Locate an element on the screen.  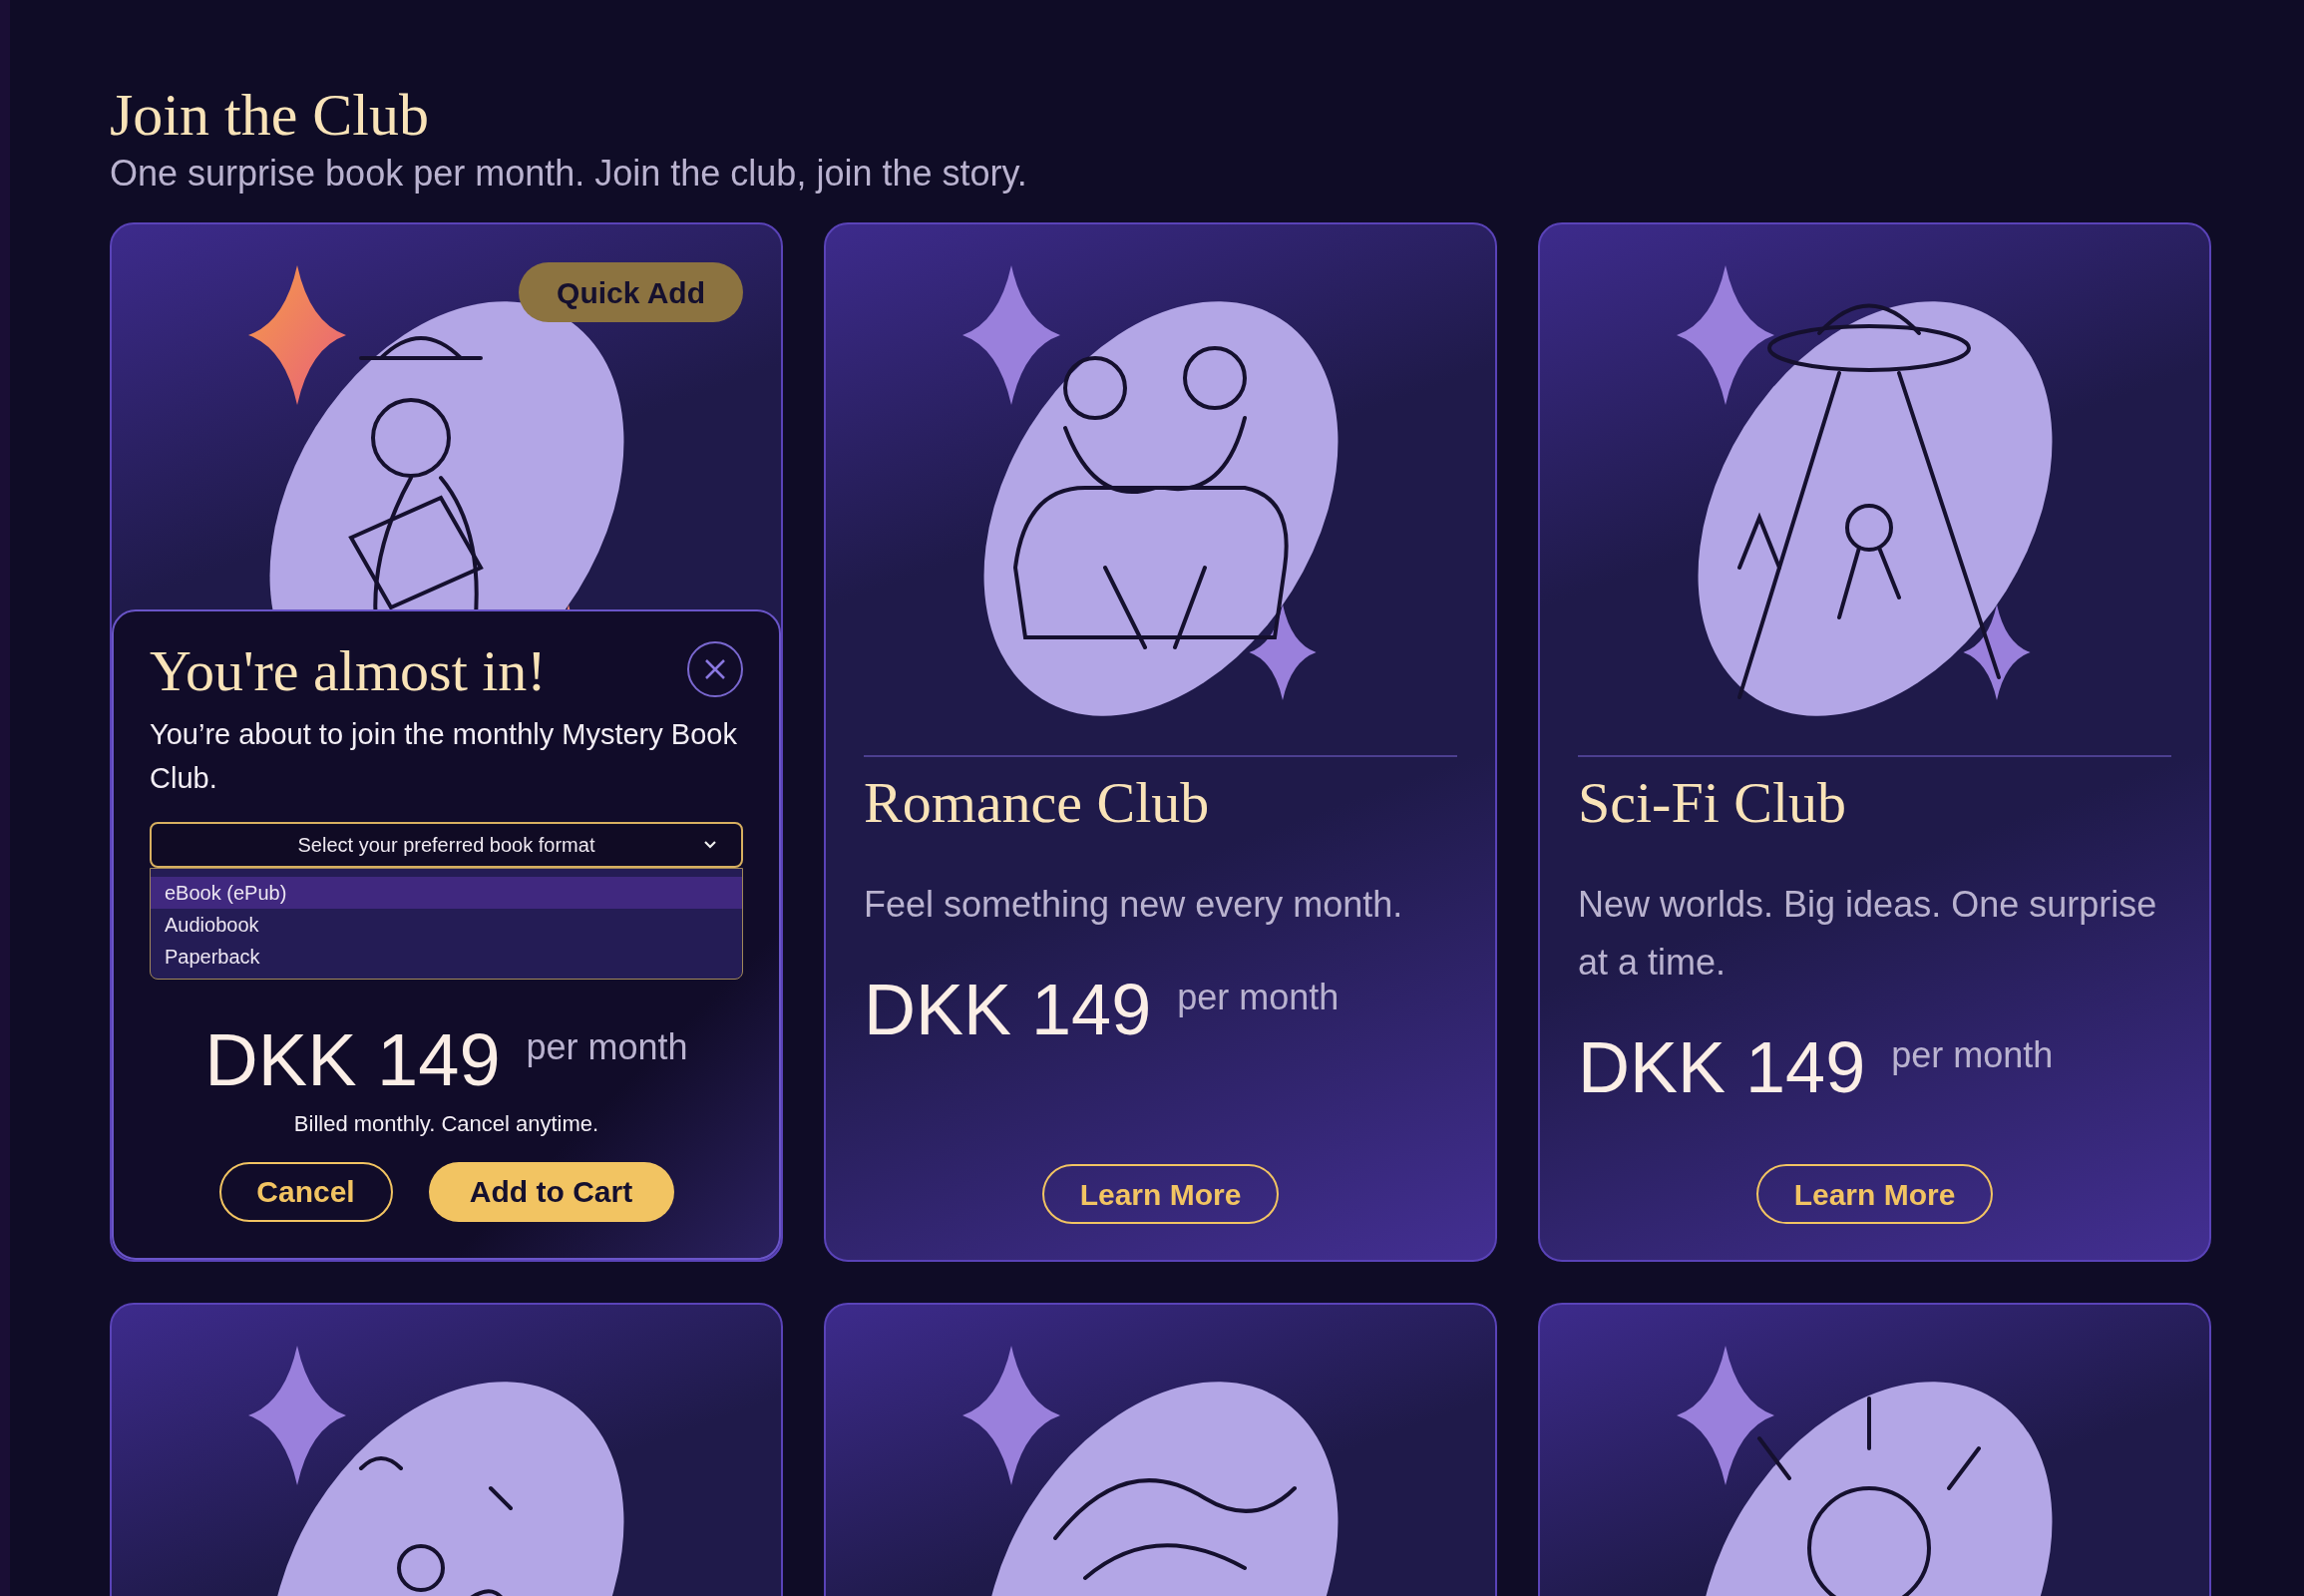
club-title: Sci-Fi Club is located at coordinates (1713, 803).